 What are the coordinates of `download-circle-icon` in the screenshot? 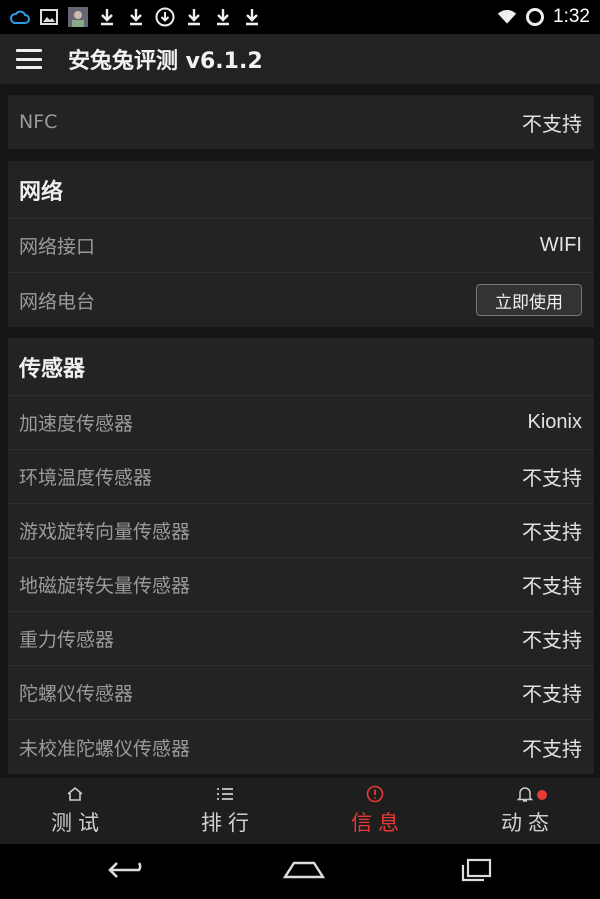 It's located at (165, 17).